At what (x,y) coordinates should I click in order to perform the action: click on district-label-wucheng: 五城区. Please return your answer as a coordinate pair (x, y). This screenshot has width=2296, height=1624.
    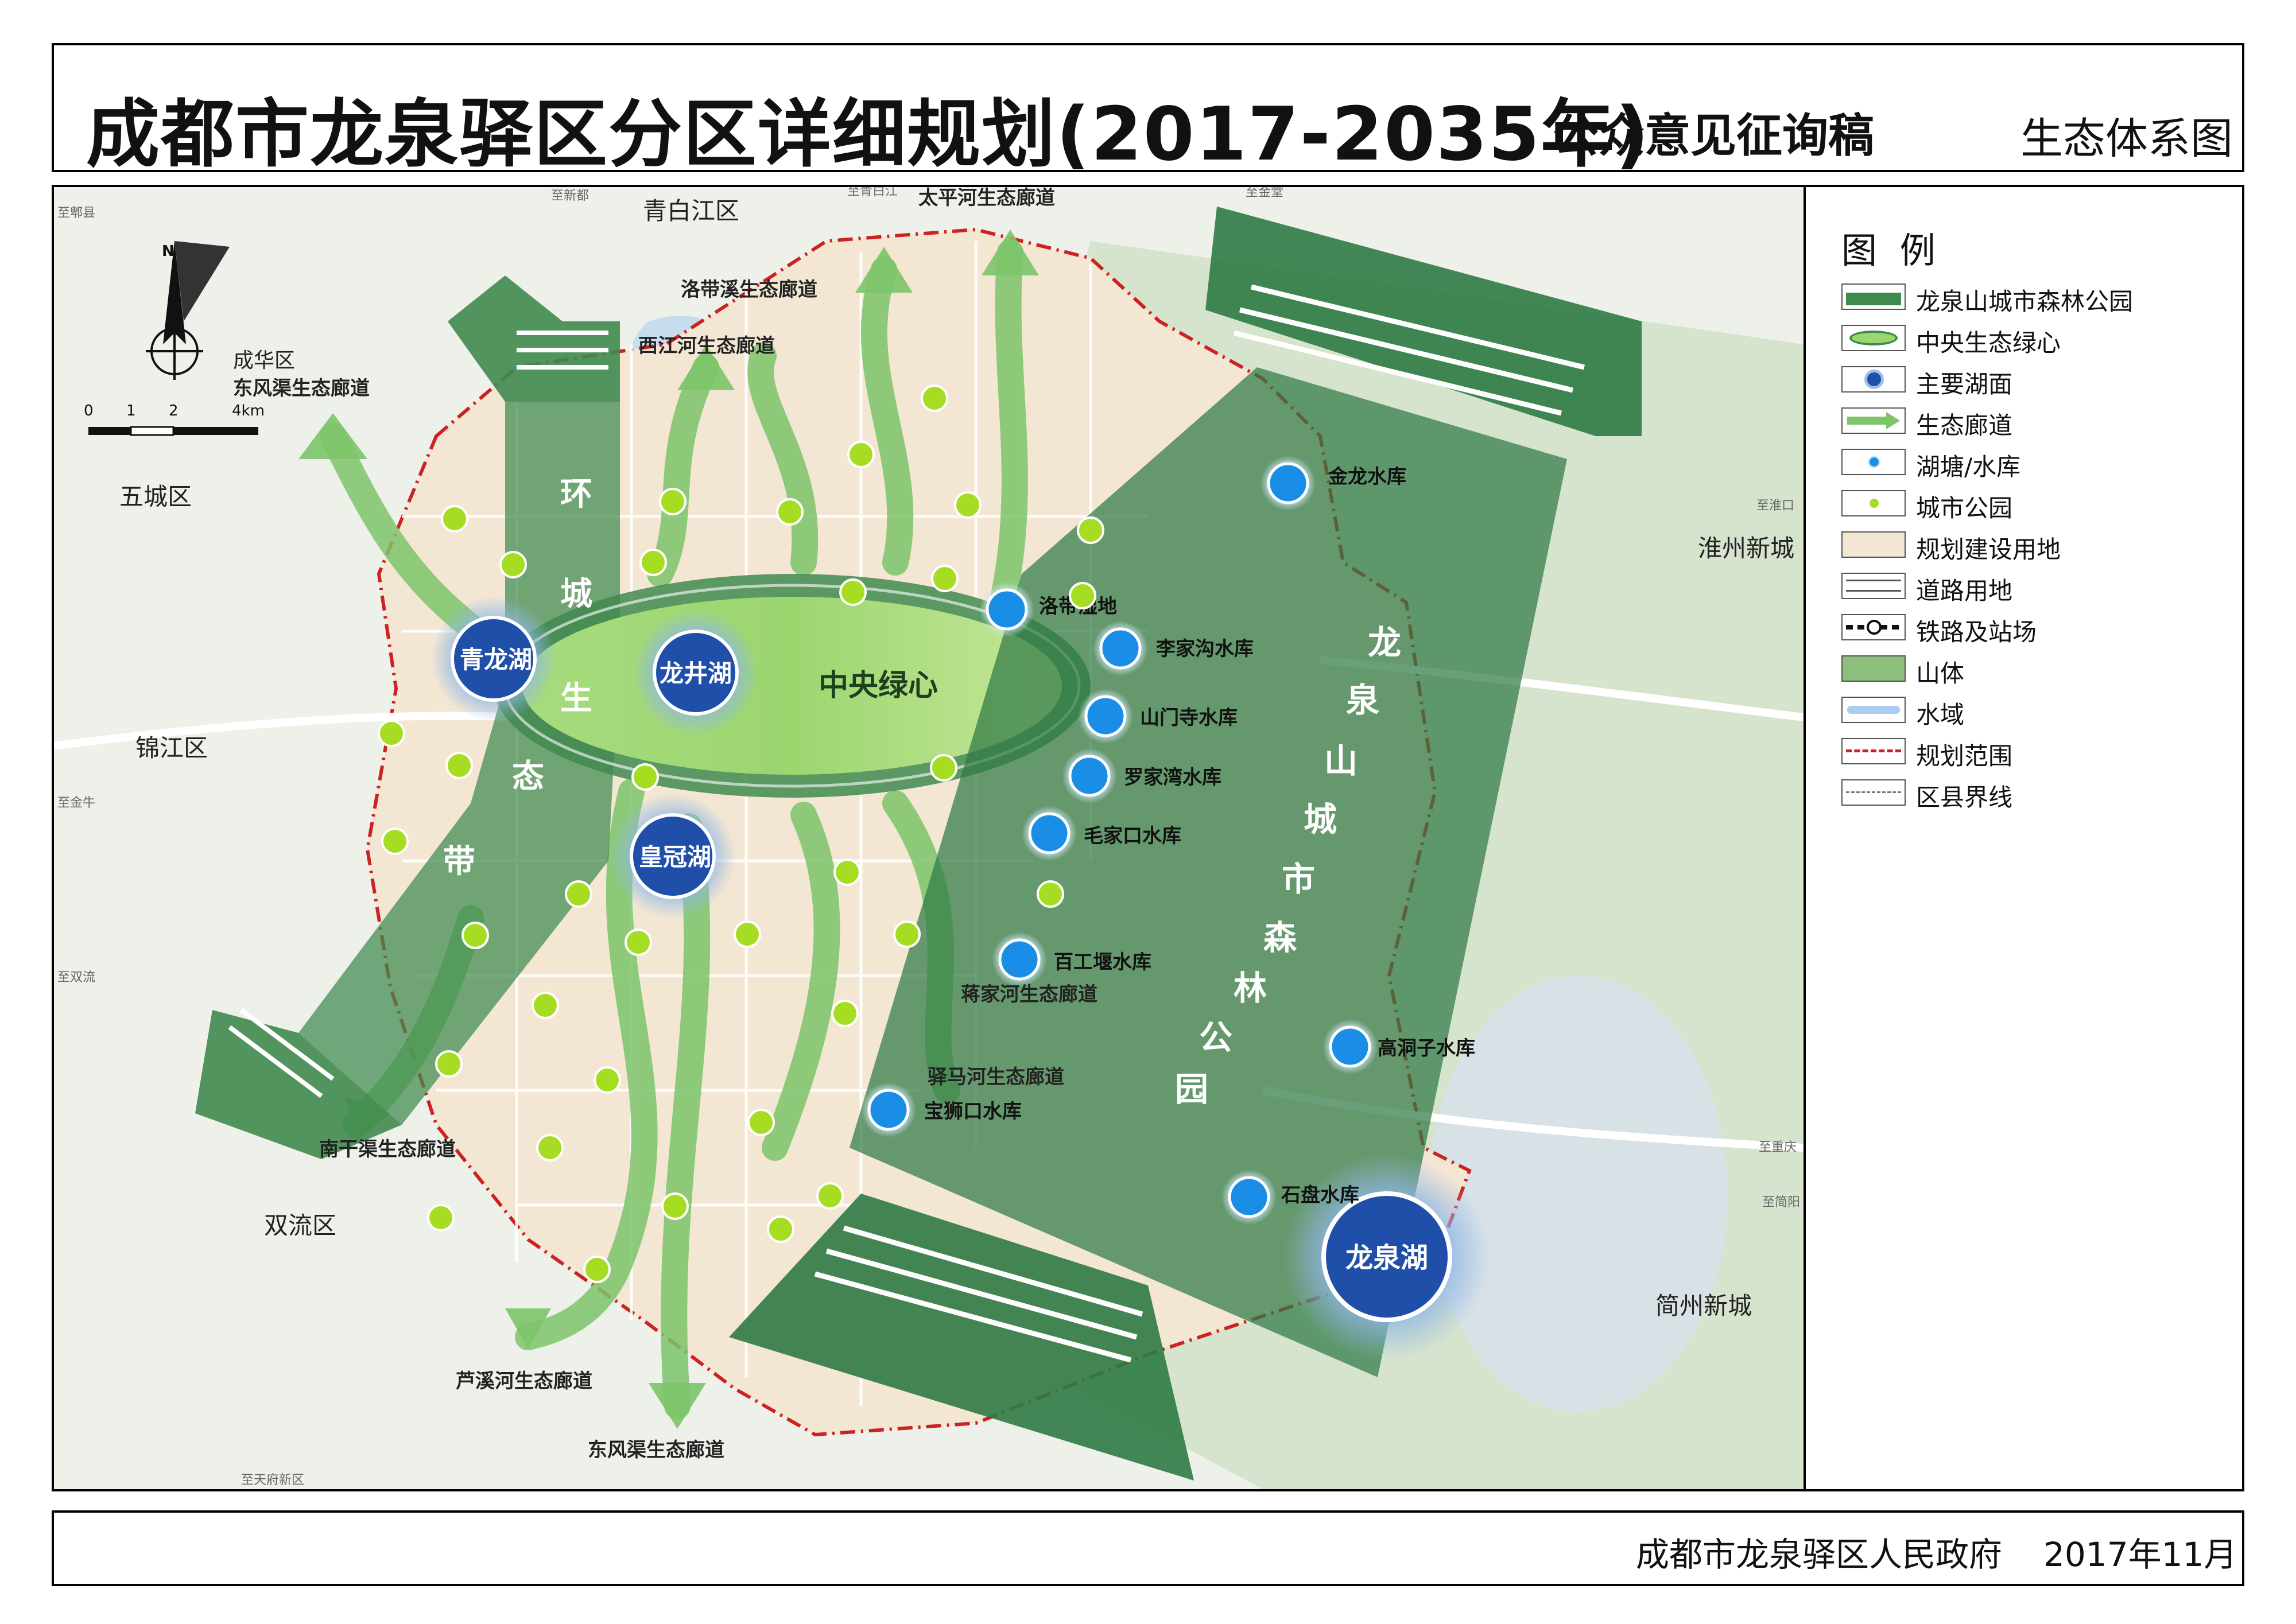
    Looking at the image, I should click on (155, 497).